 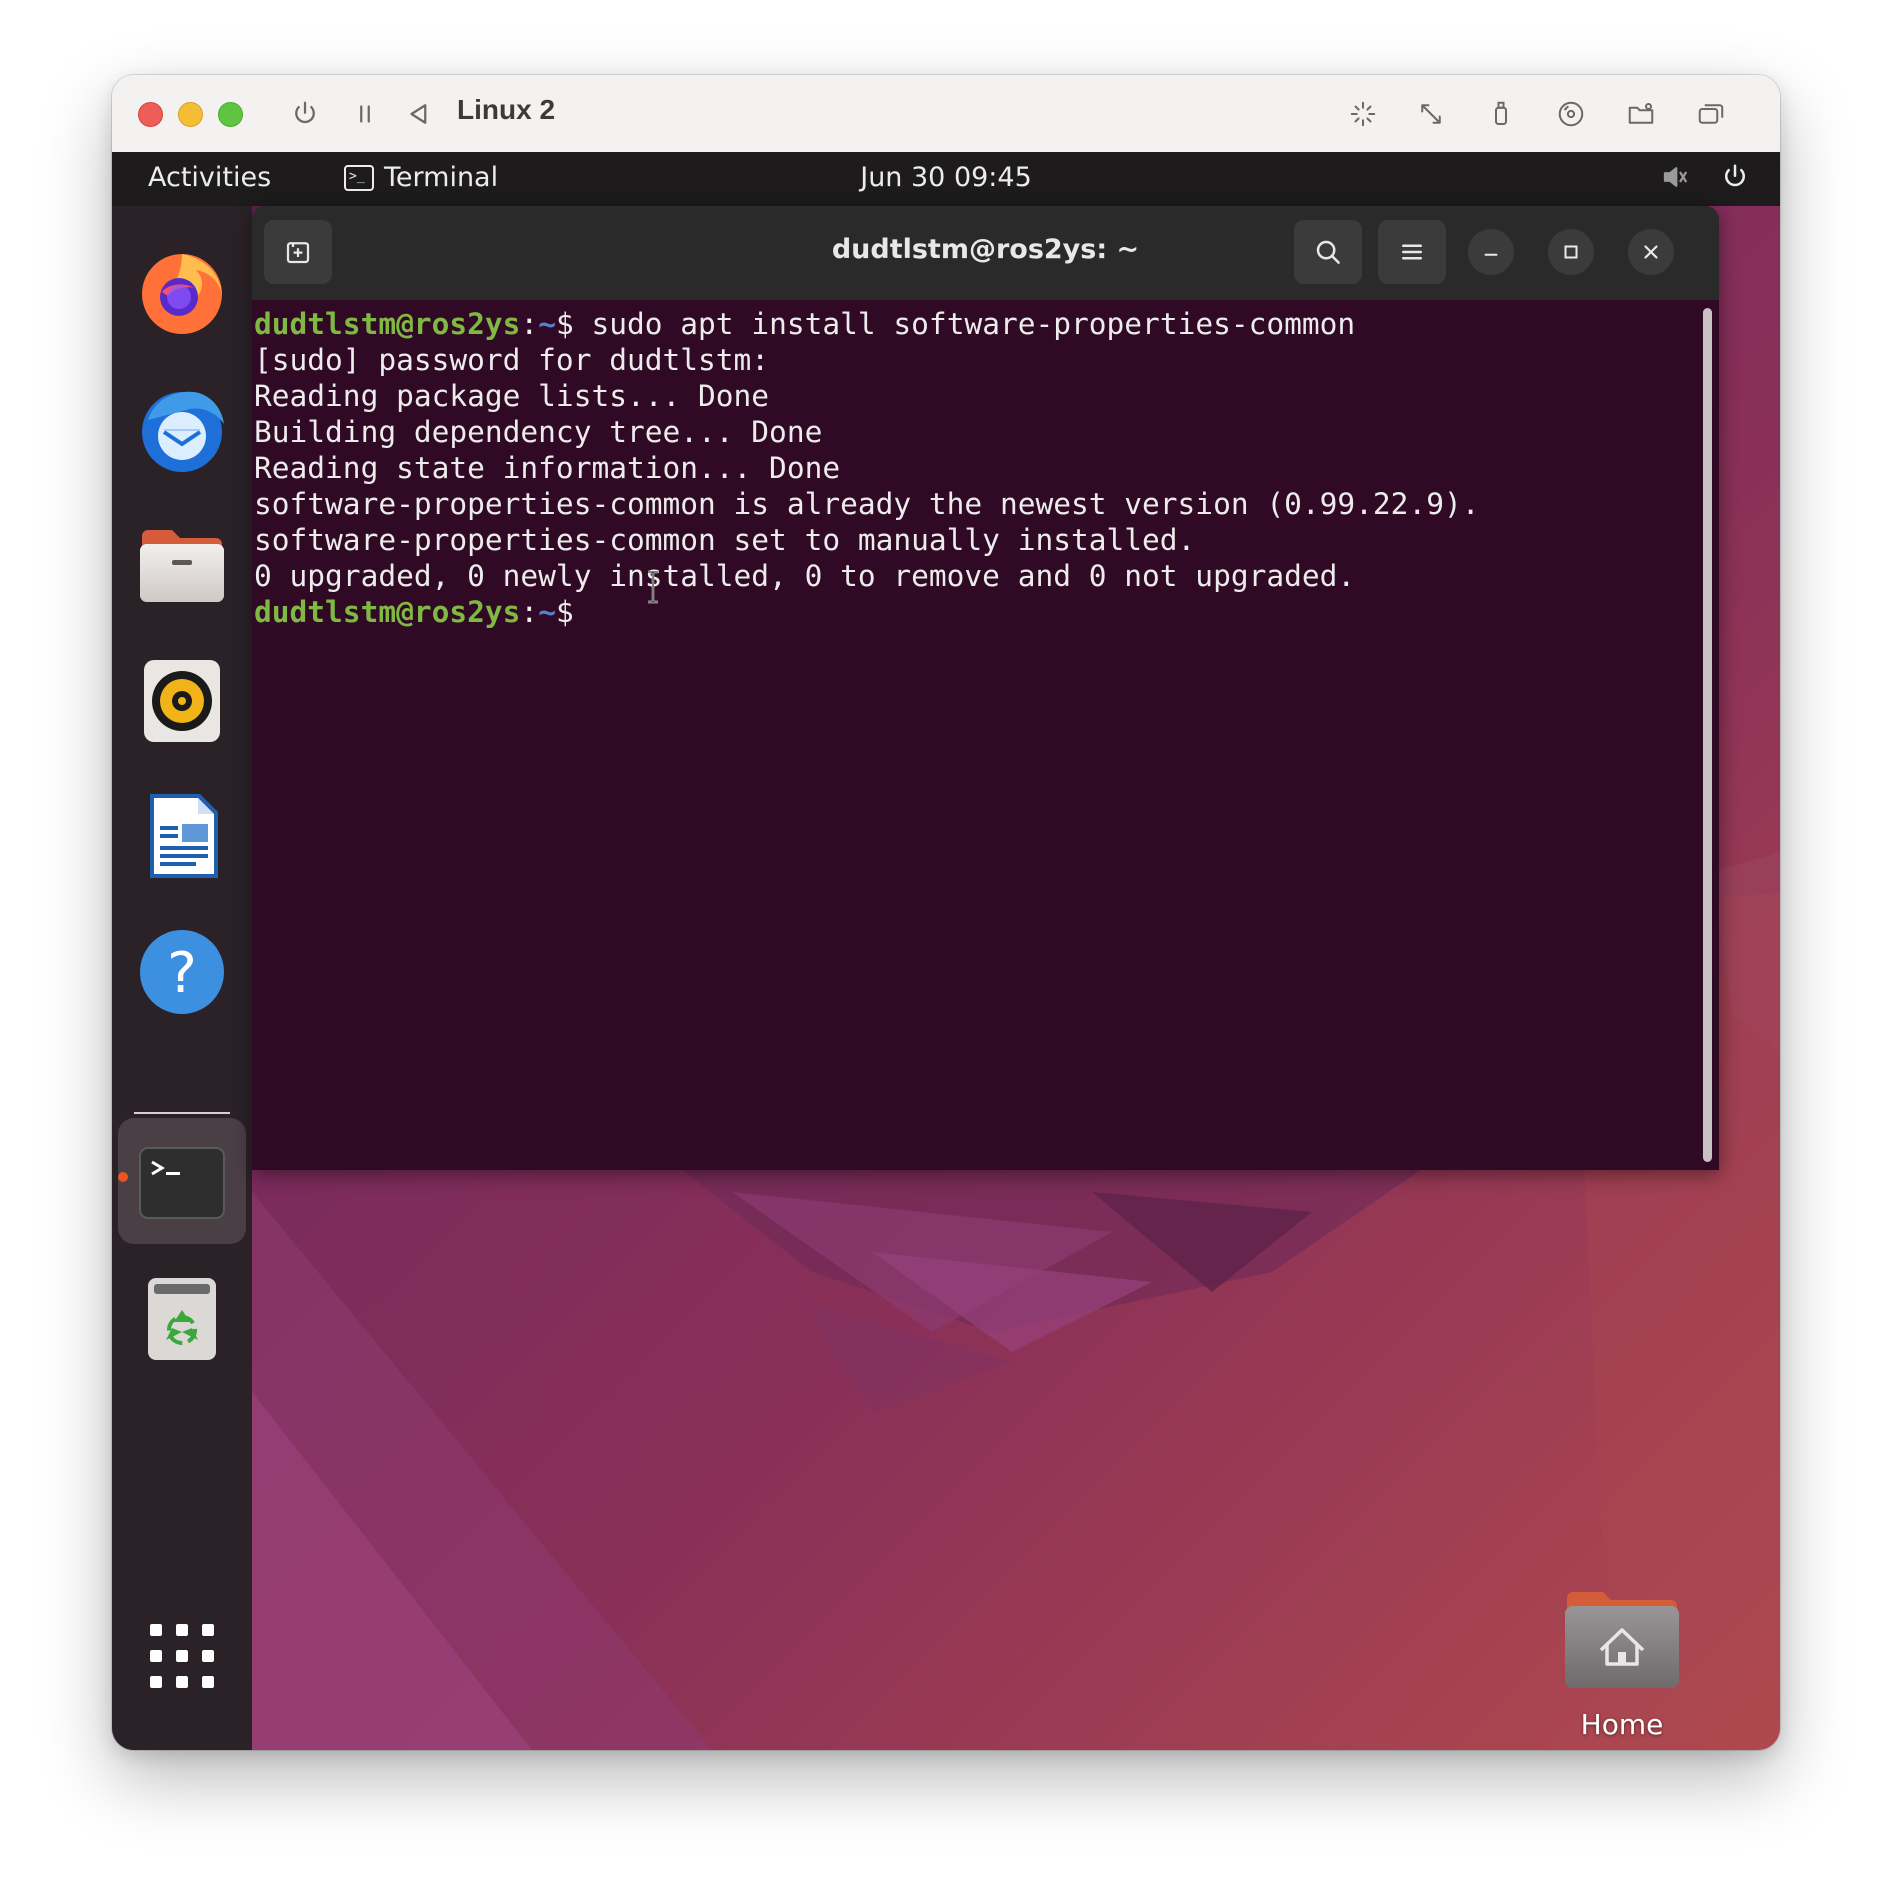 What do you see at coordinates (419, 114) in the screenshot?
I see `back-icon` at bounding box center [419, 114].